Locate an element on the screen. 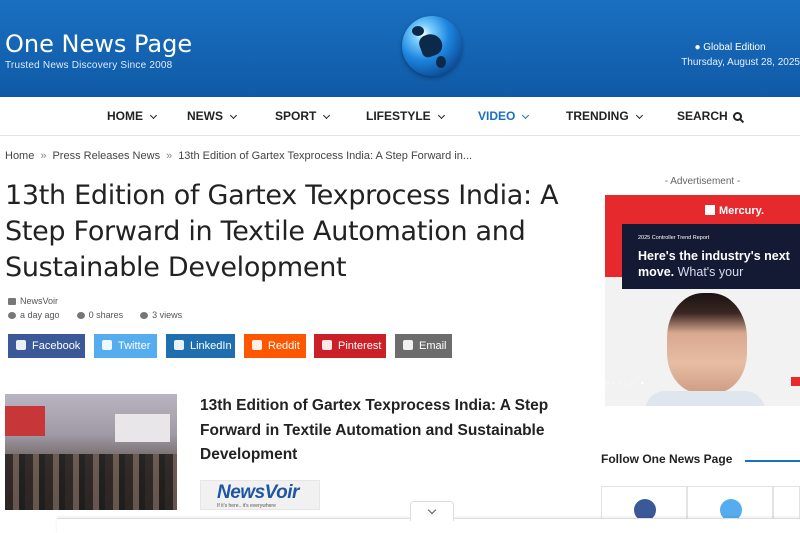  article-meta: a day ago 0 shares 3 views is located at coordinates (95, 315).